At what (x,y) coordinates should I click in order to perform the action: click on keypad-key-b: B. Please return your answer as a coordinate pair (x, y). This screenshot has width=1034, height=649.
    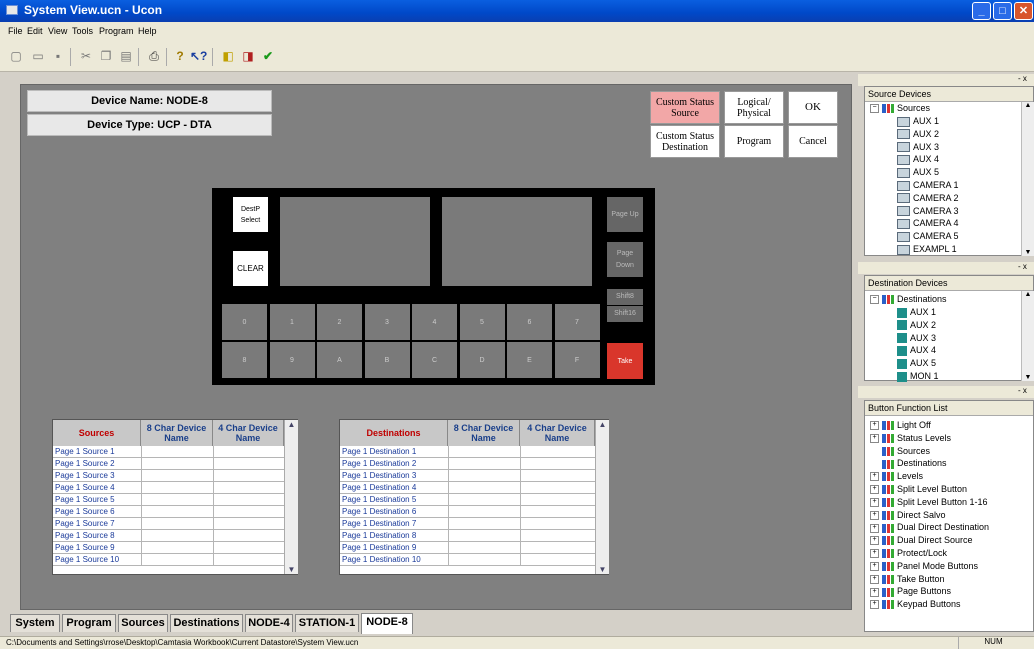
    Looking at the image, I should click on (387, 360).